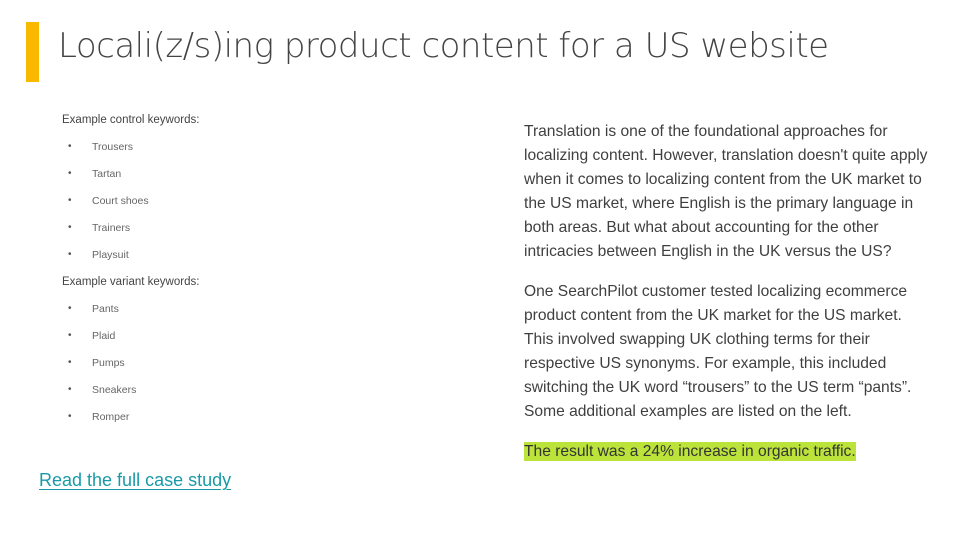 This screenshot has width=960, height=540. What do you see at coordinates (172, 422) in the screenshot?
I see `list-item: • Romper` at bounding box center [172, 422].